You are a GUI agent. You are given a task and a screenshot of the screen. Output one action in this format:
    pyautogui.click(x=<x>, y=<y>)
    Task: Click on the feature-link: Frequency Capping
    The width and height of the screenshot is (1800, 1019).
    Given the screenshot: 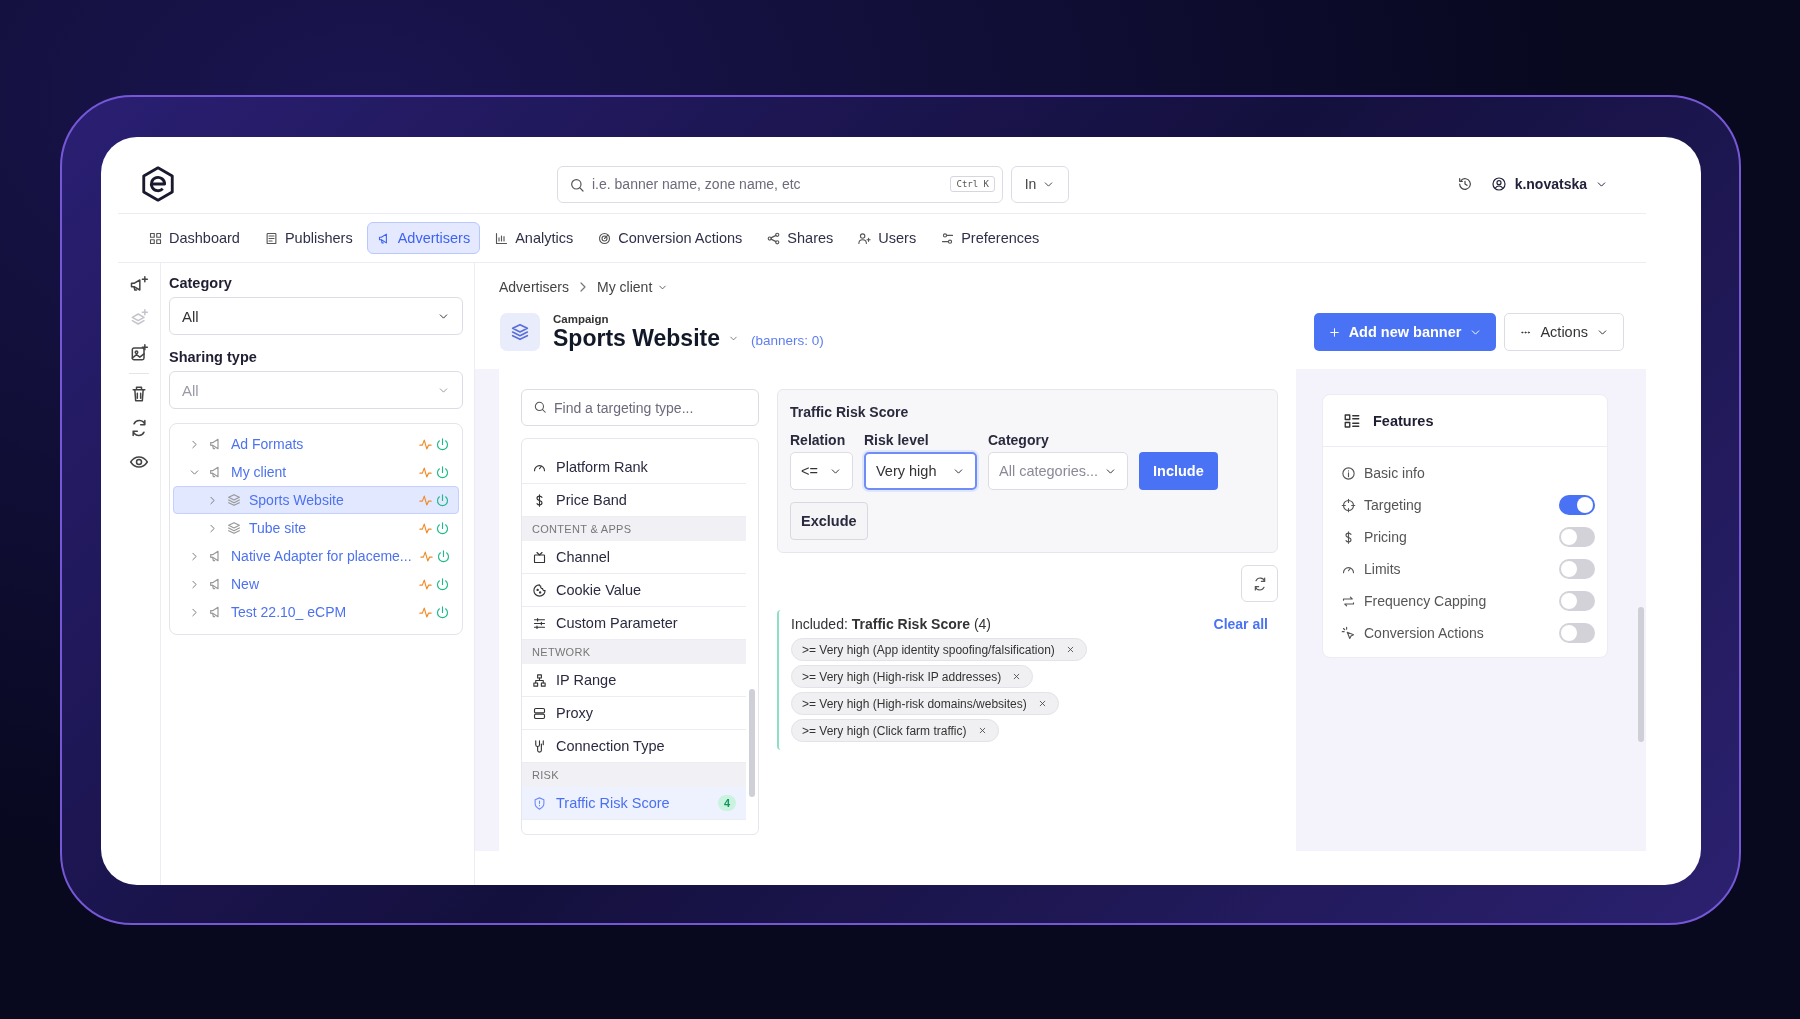 What is the action you would take?
    pyautogui.click(x=1457, y=601)
    